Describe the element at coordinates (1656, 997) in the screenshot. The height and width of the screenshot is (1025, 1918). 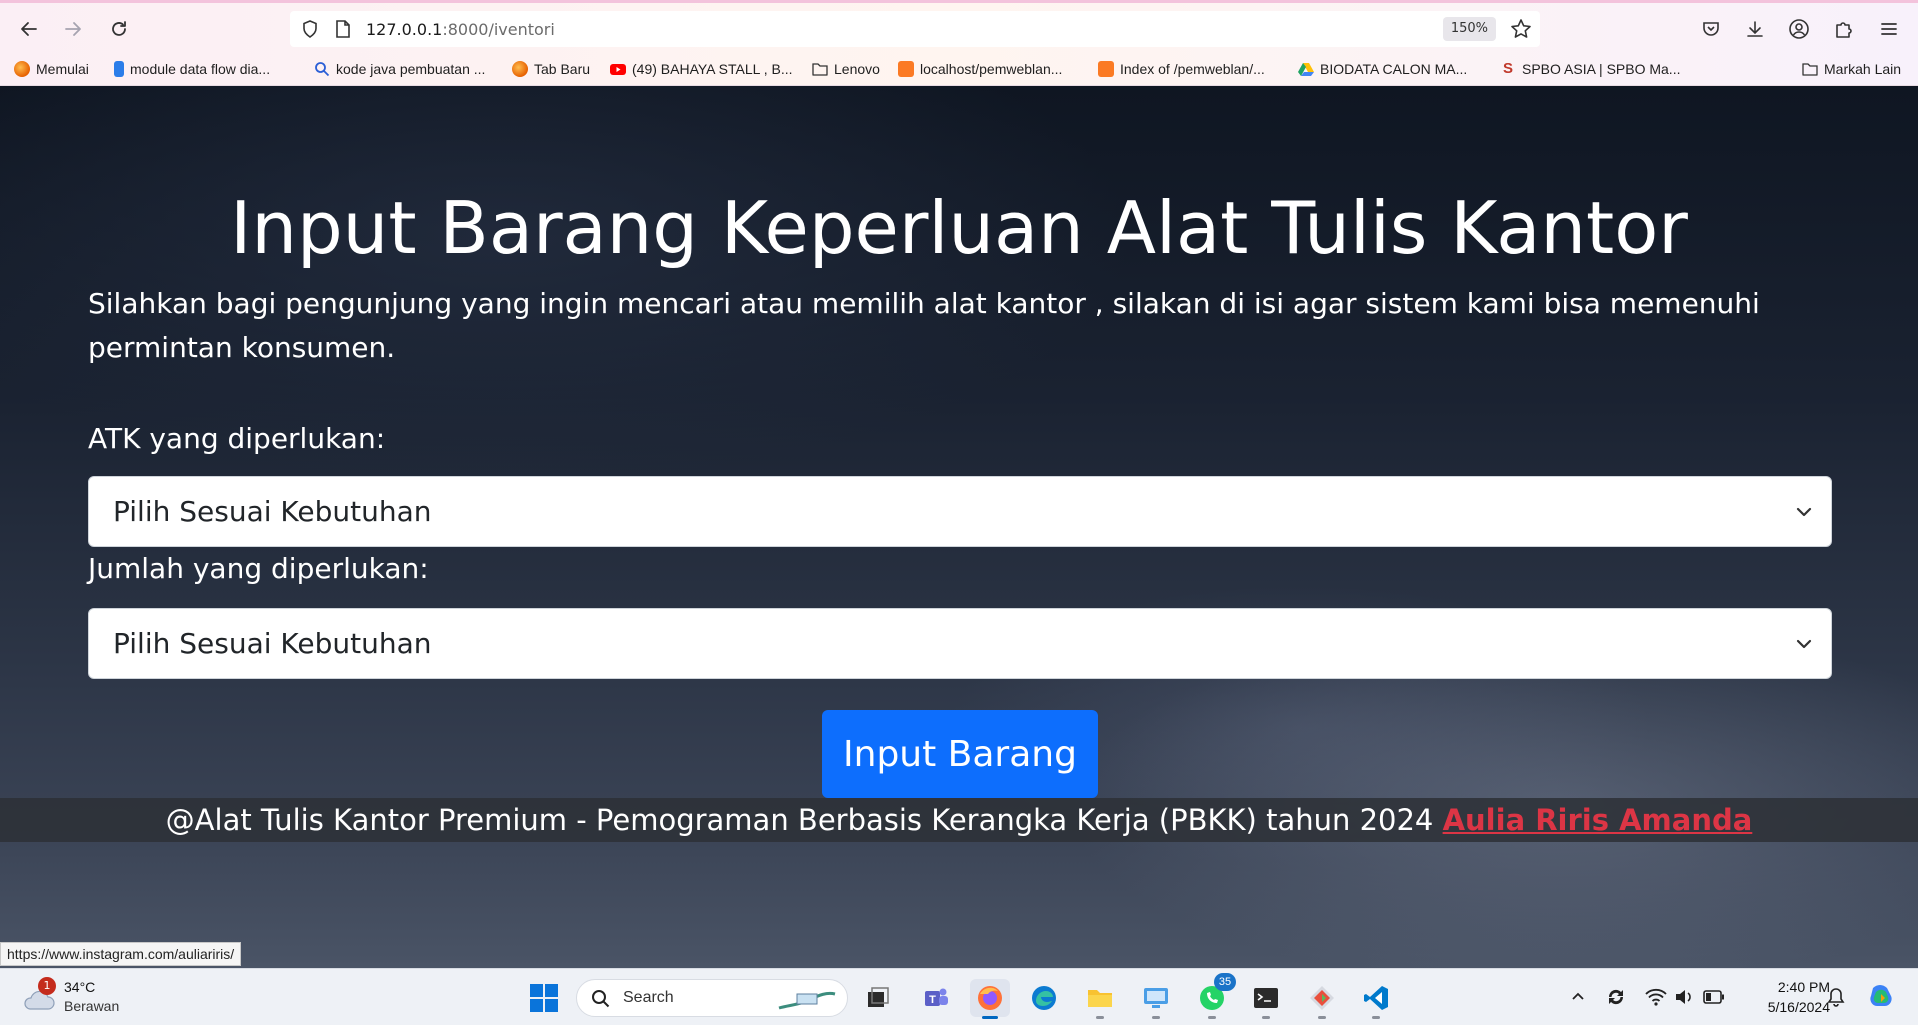
I see `wifi-button` at that location.